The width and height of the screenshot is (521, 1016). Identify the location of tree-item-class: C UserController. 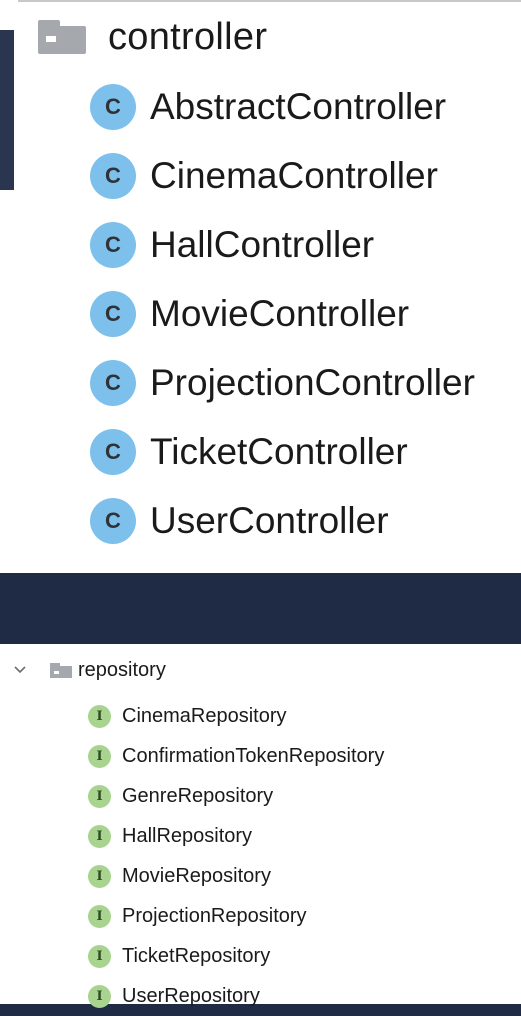
(282, 520).